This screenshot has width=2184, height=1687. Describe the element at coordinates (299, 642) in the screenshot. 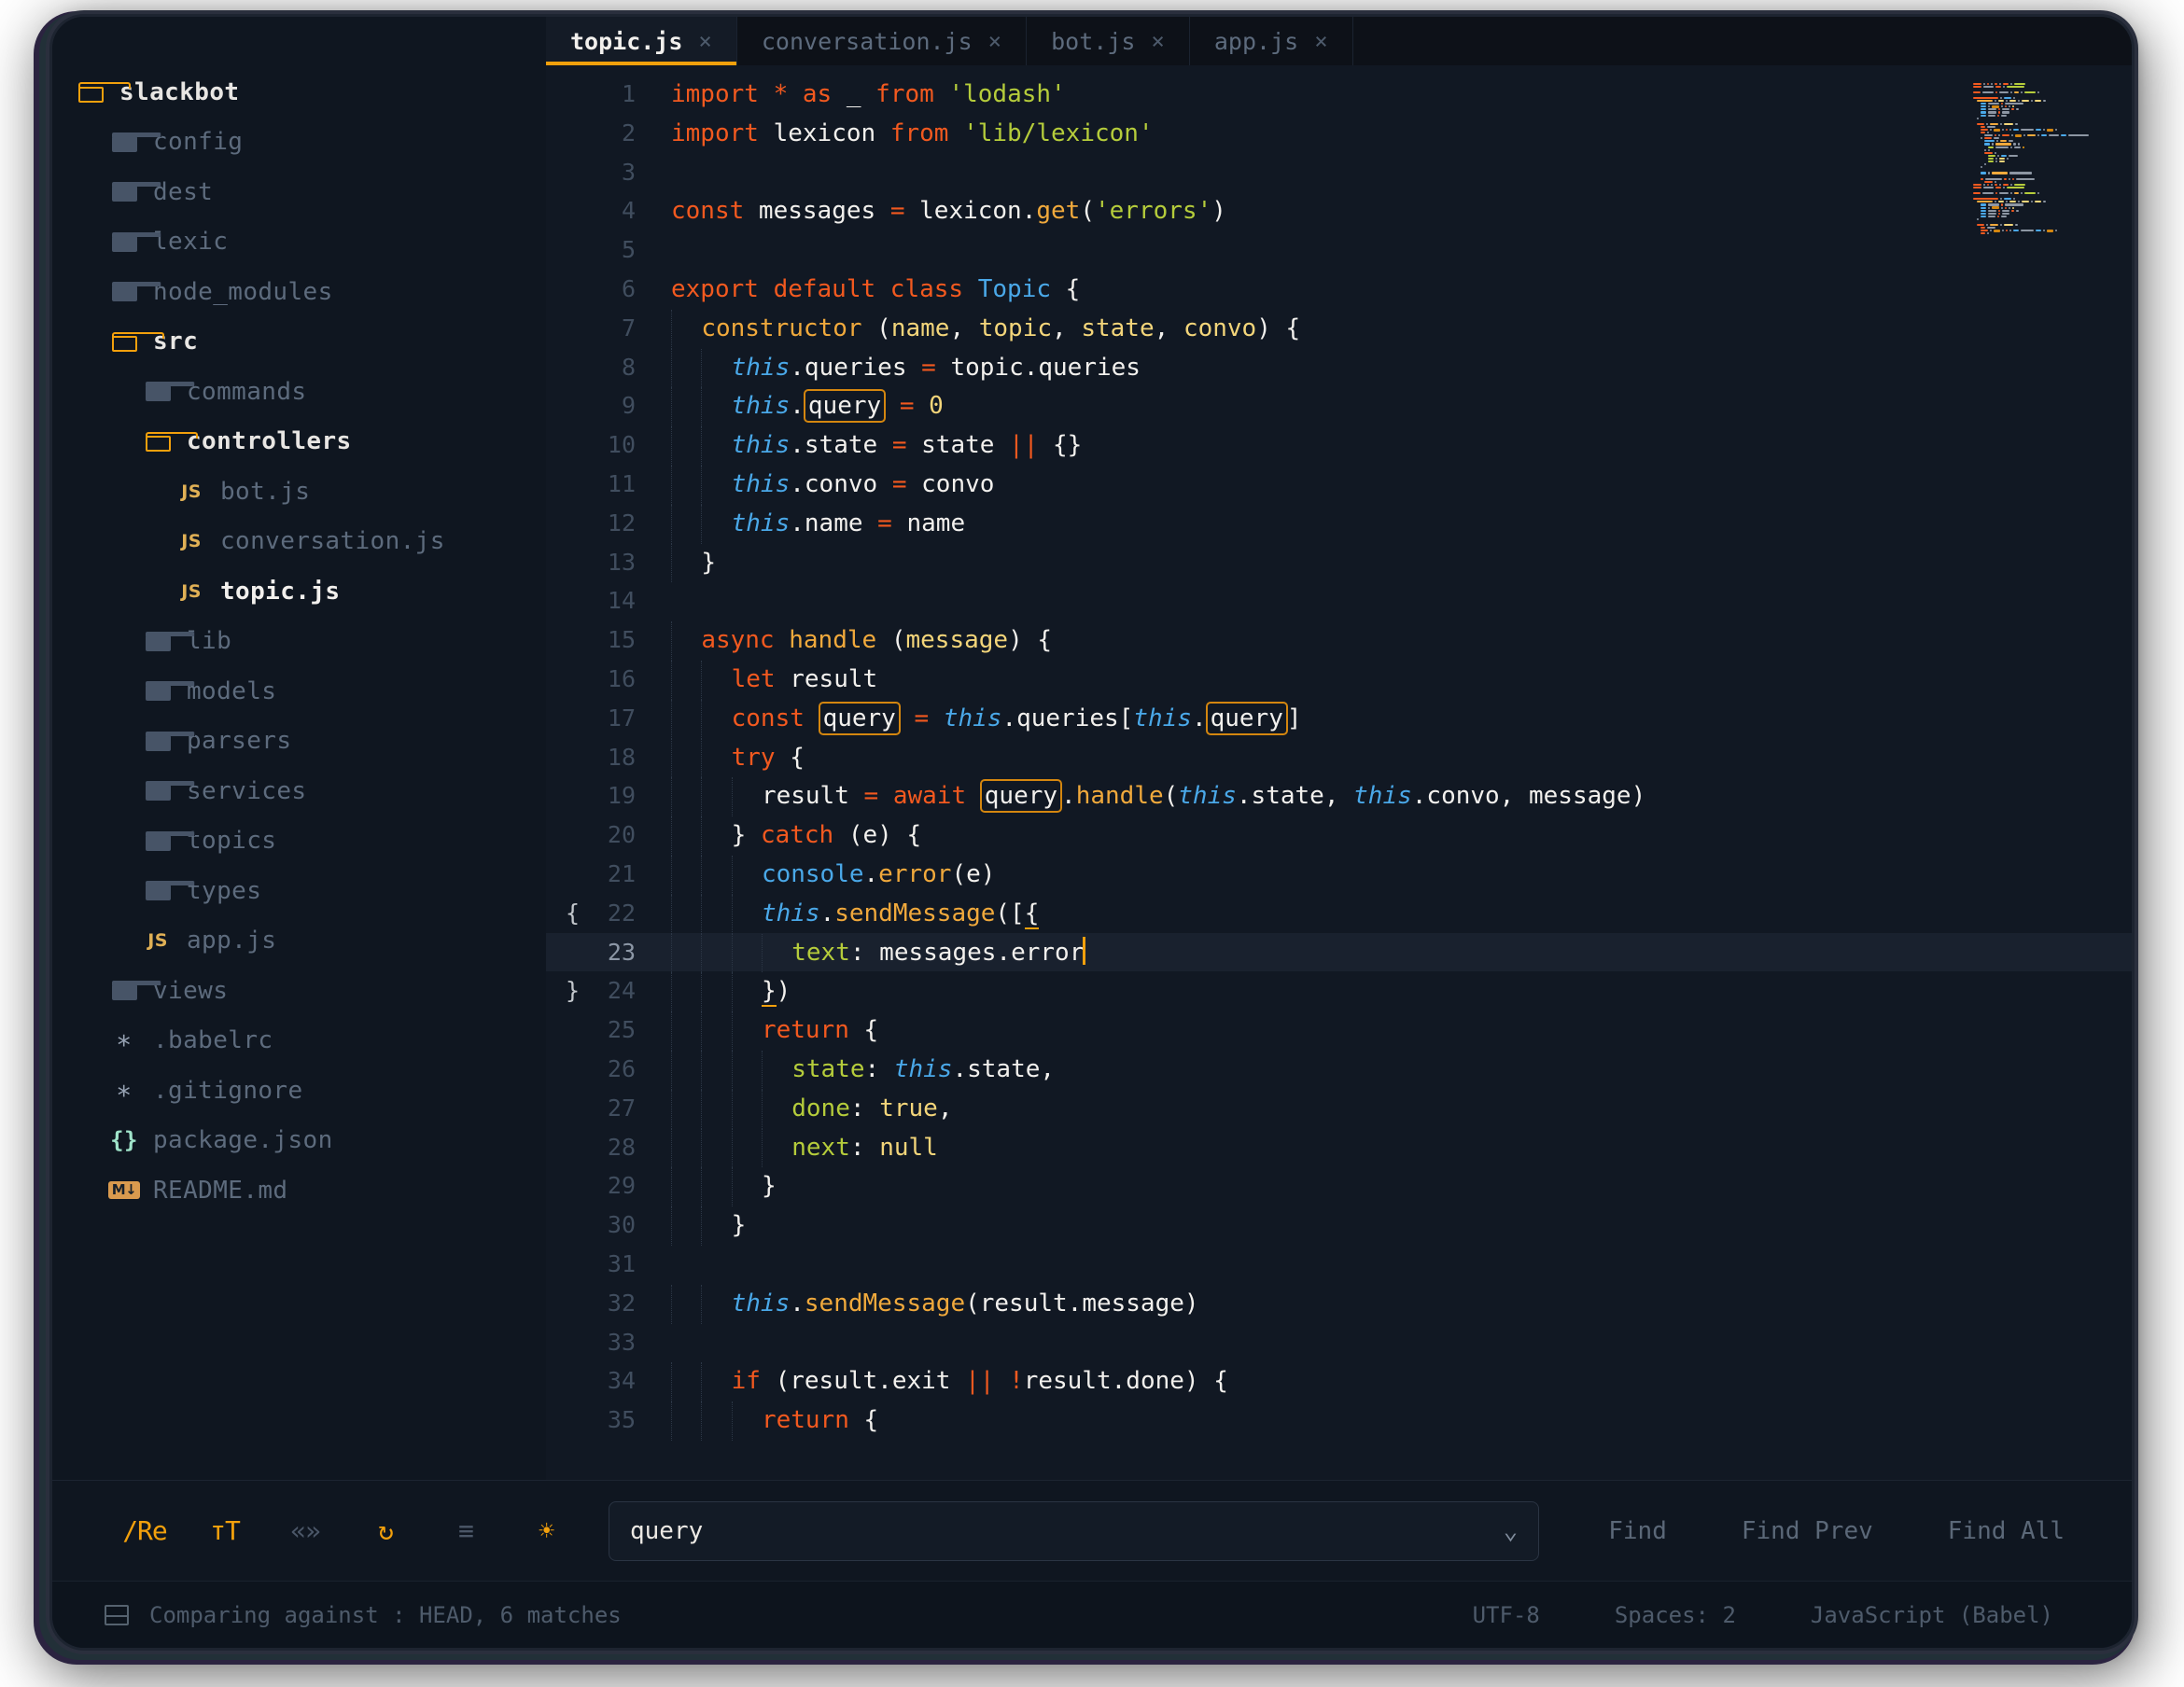

I see `tree-item-lib: lib` at that location.